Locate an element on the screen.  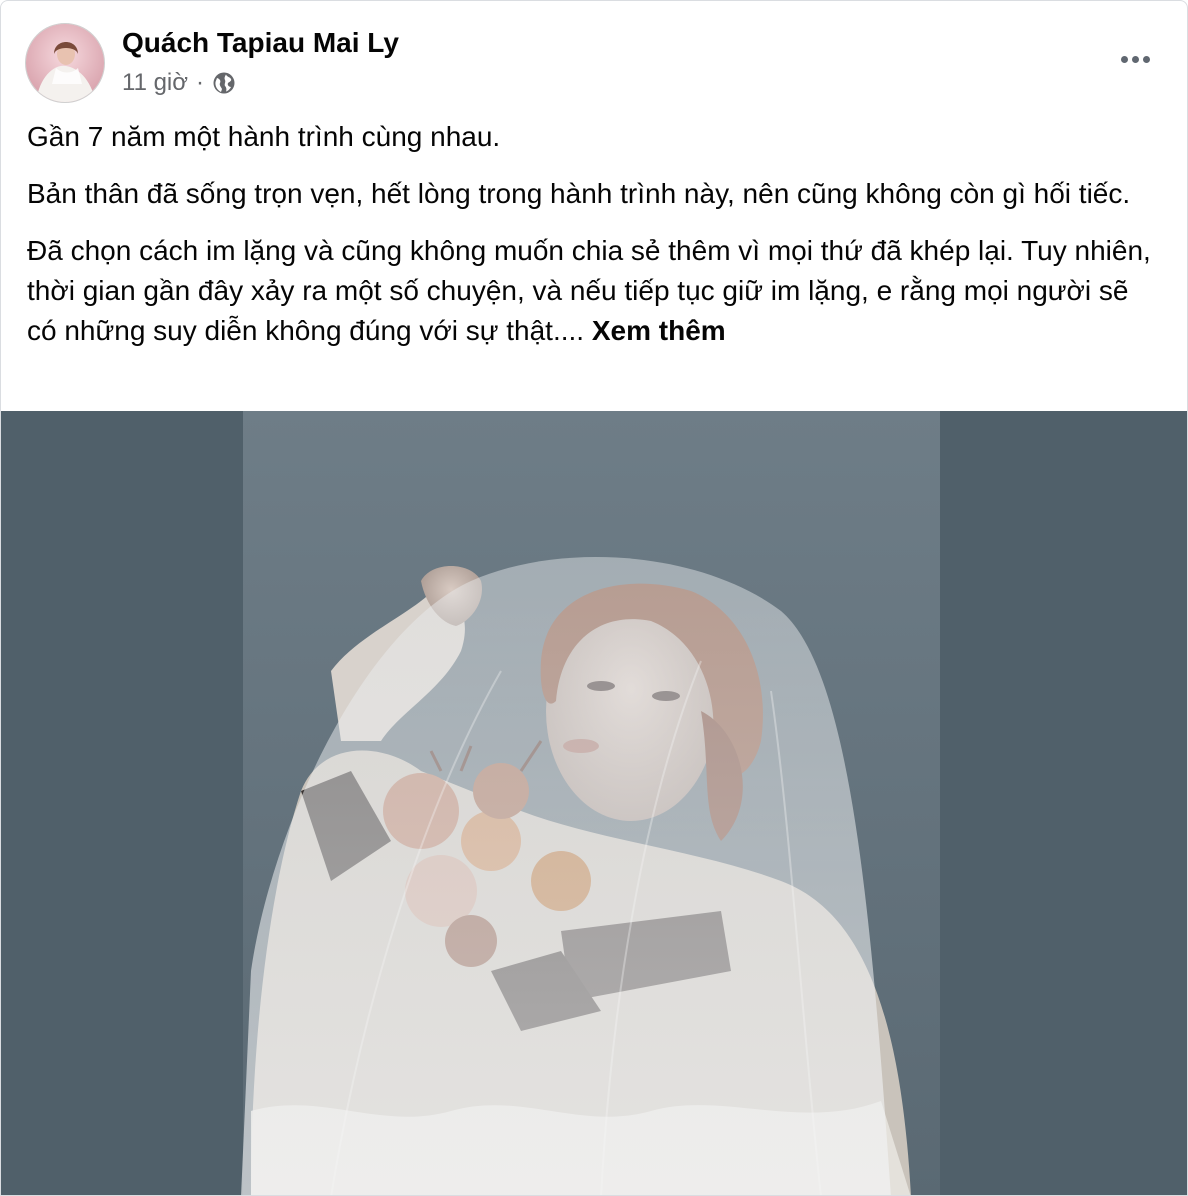
see-more-link: Xem thêm is located at coordinates (659, 330).